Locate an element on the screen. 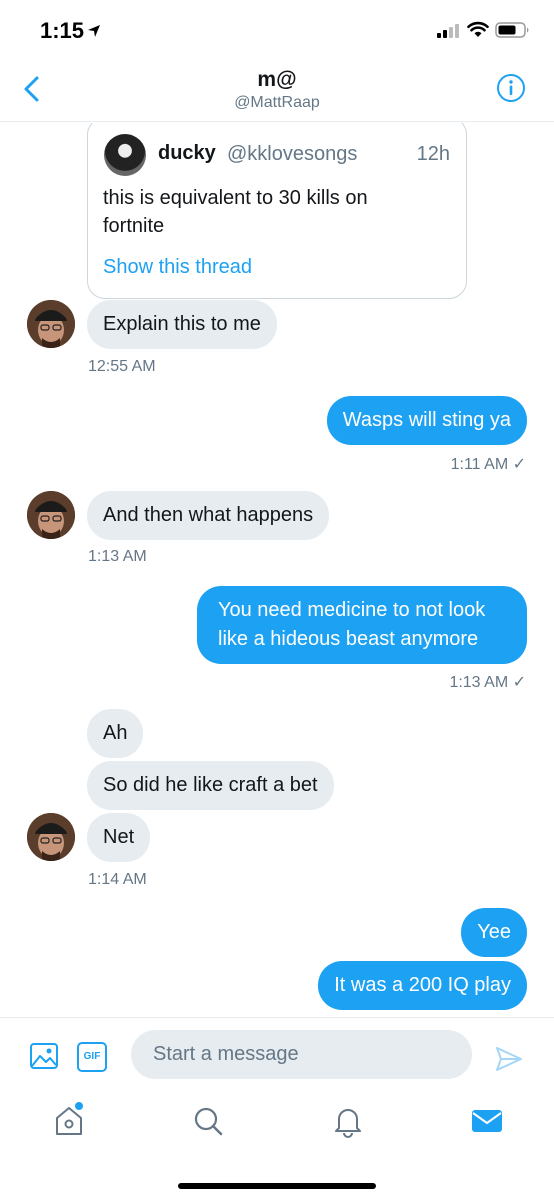 This screenshot has height=1200, width=554. quoted-tweet-handle: @kklovesongs is located at coordinates (292, 154).